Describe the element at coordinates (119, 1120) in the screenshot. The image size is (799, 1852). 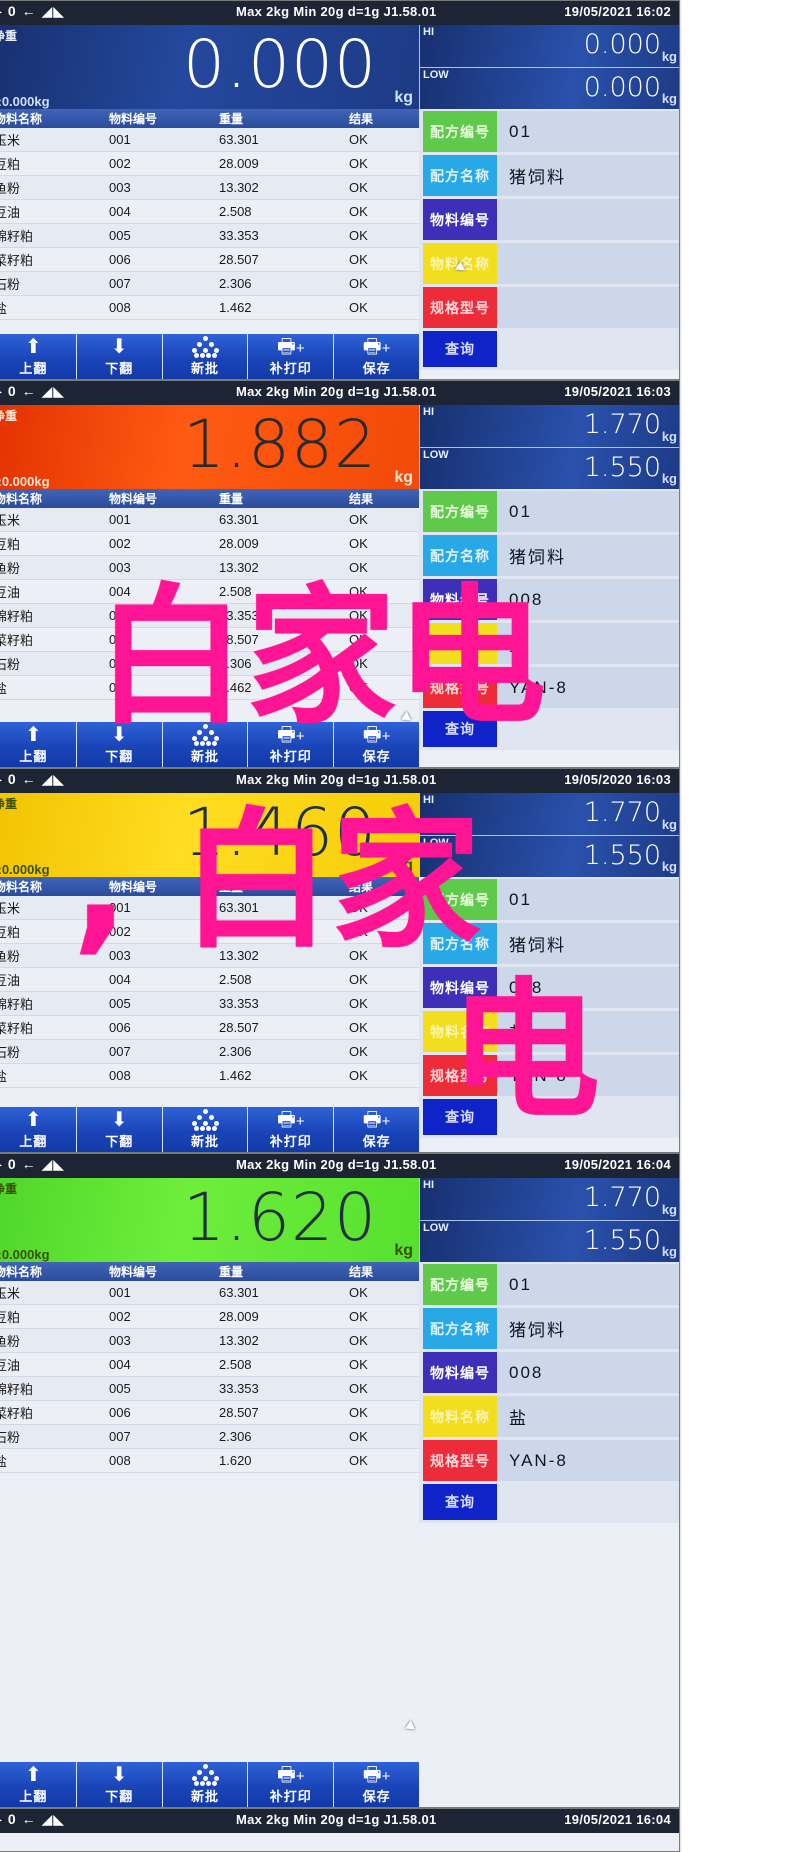
I see `arrow-down-icon: ⬇` at that location.